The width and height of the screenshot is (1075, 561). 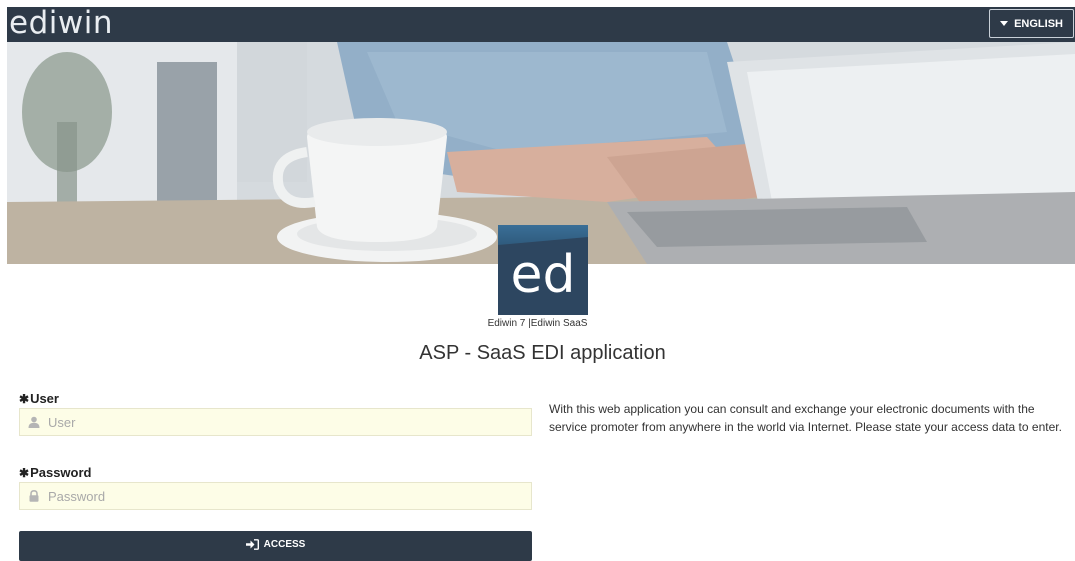 What do you see at coordinates (34, 496) in the screenshot?
I see `lock-icon` at bounding box center [34, 496].